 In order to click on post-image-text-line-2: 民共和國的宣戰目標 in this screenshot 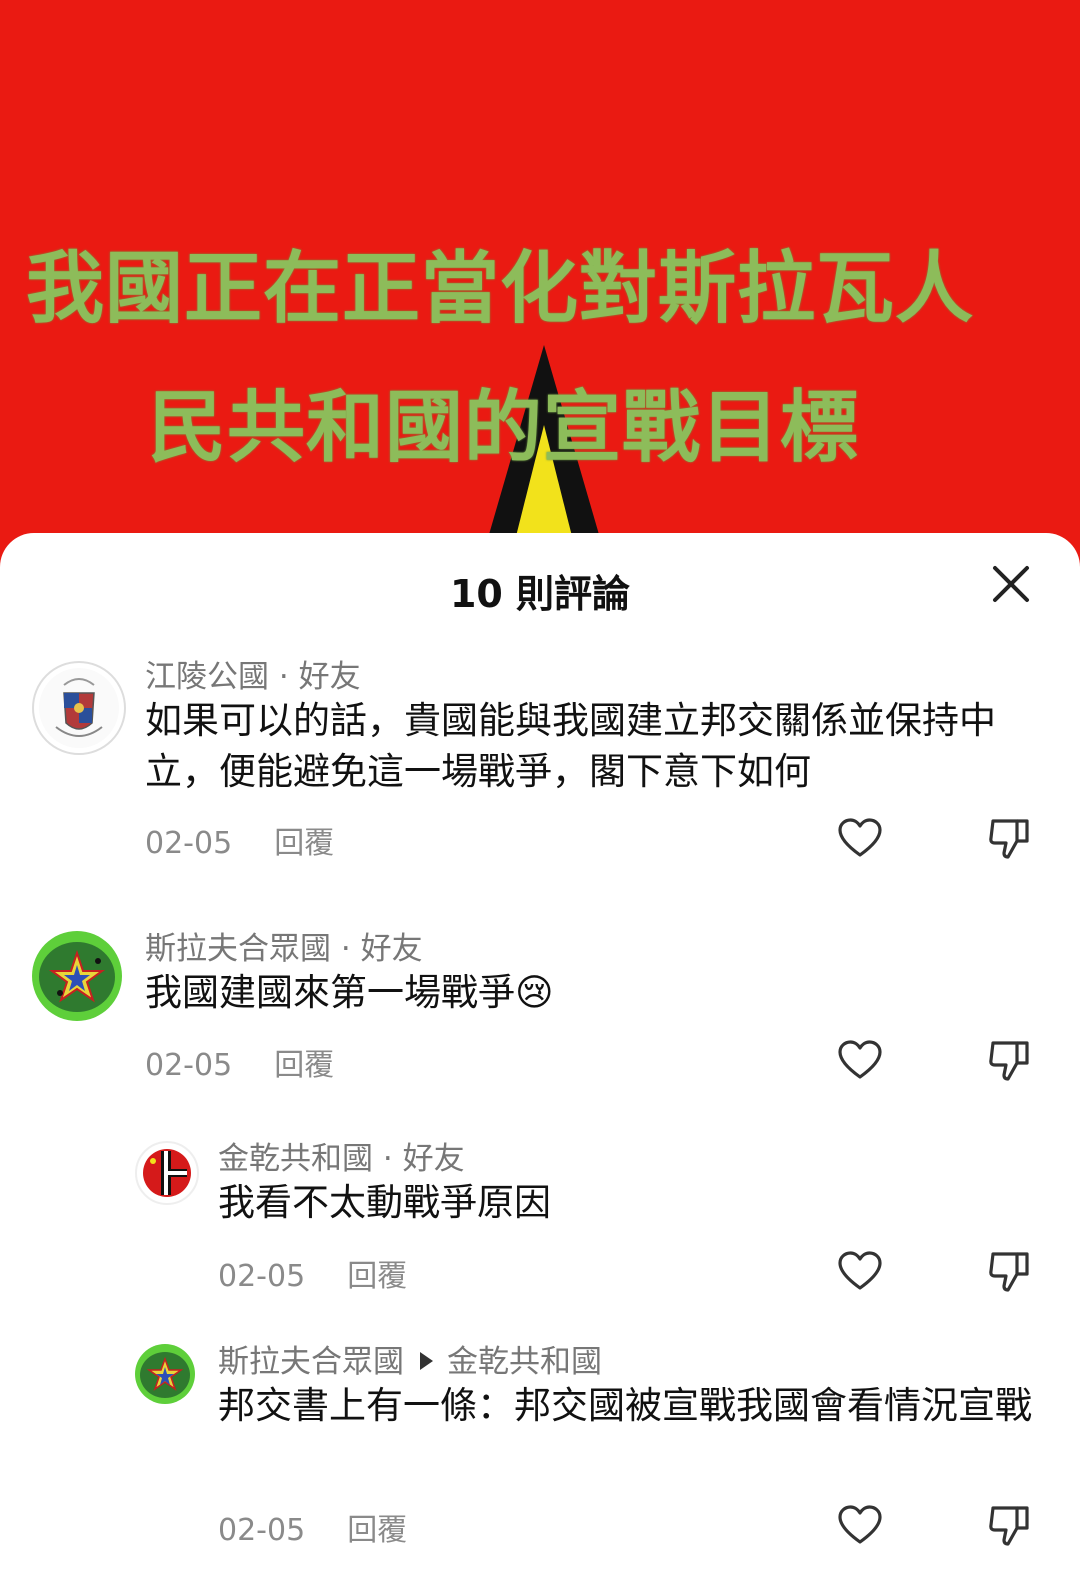, I will do `click(504, 428)`.